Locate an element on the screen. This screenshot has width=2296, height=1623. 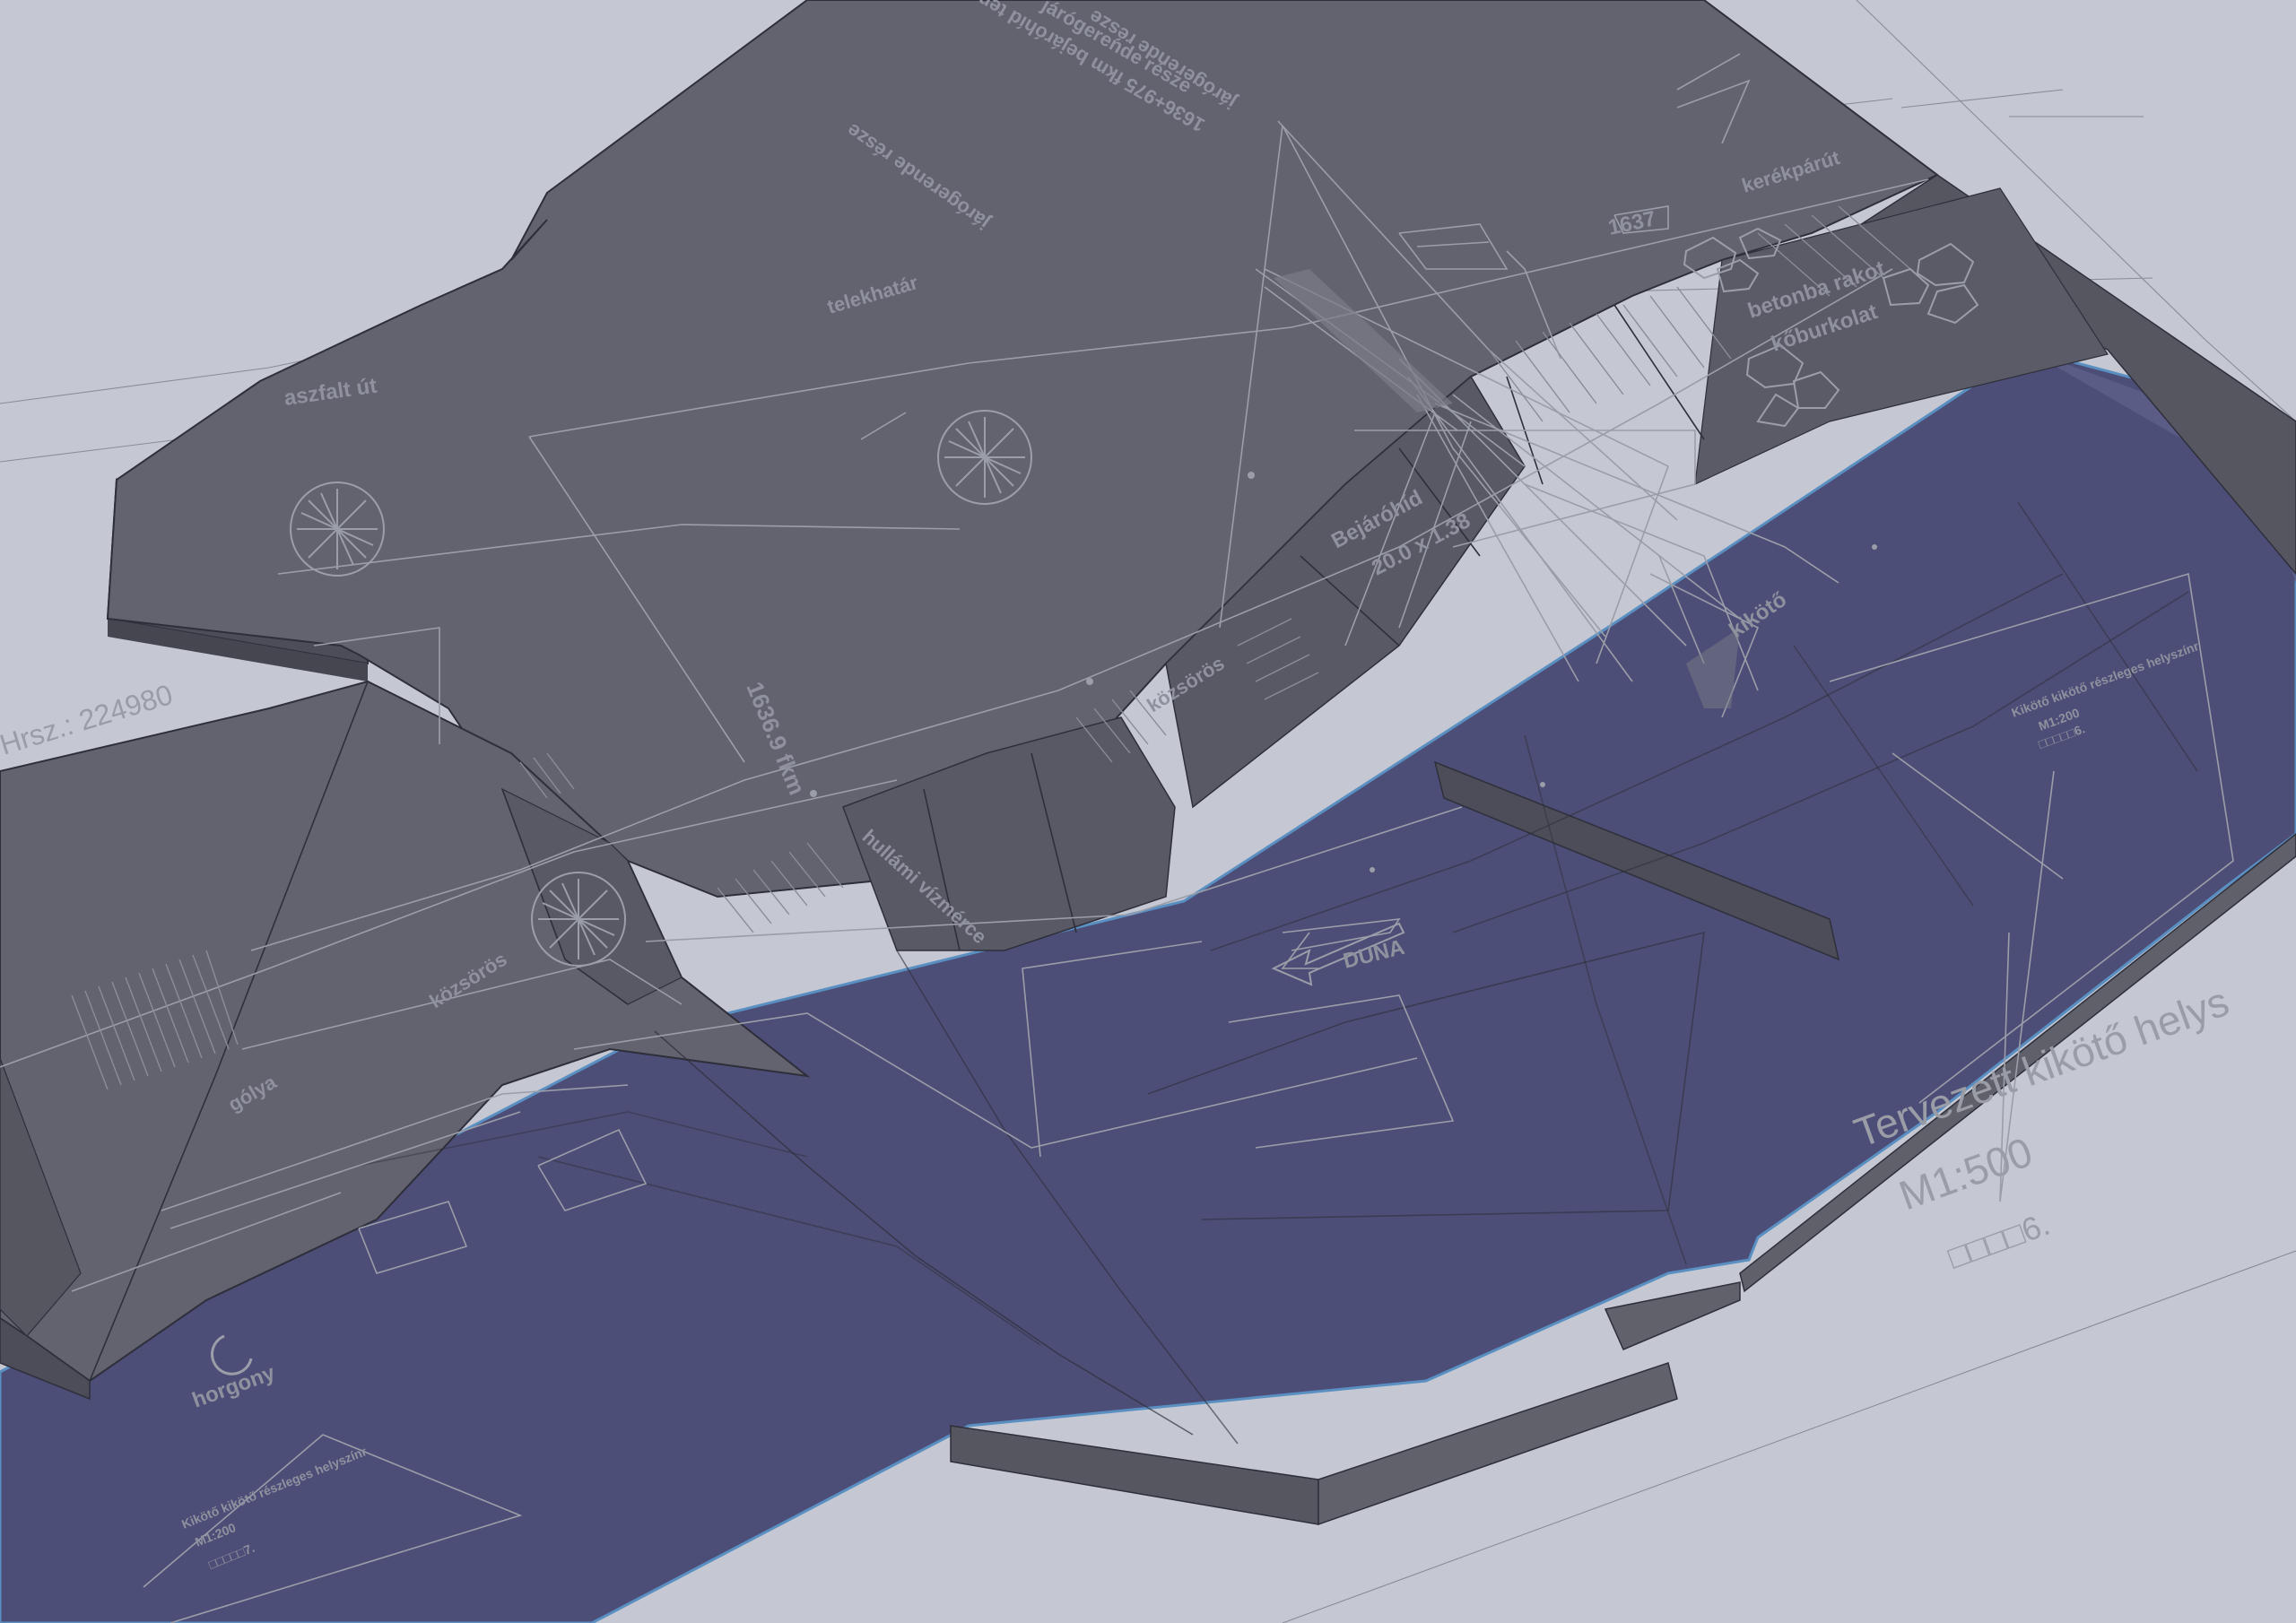
label-code: □□□□6. is located at coordinates (1999, 1240).